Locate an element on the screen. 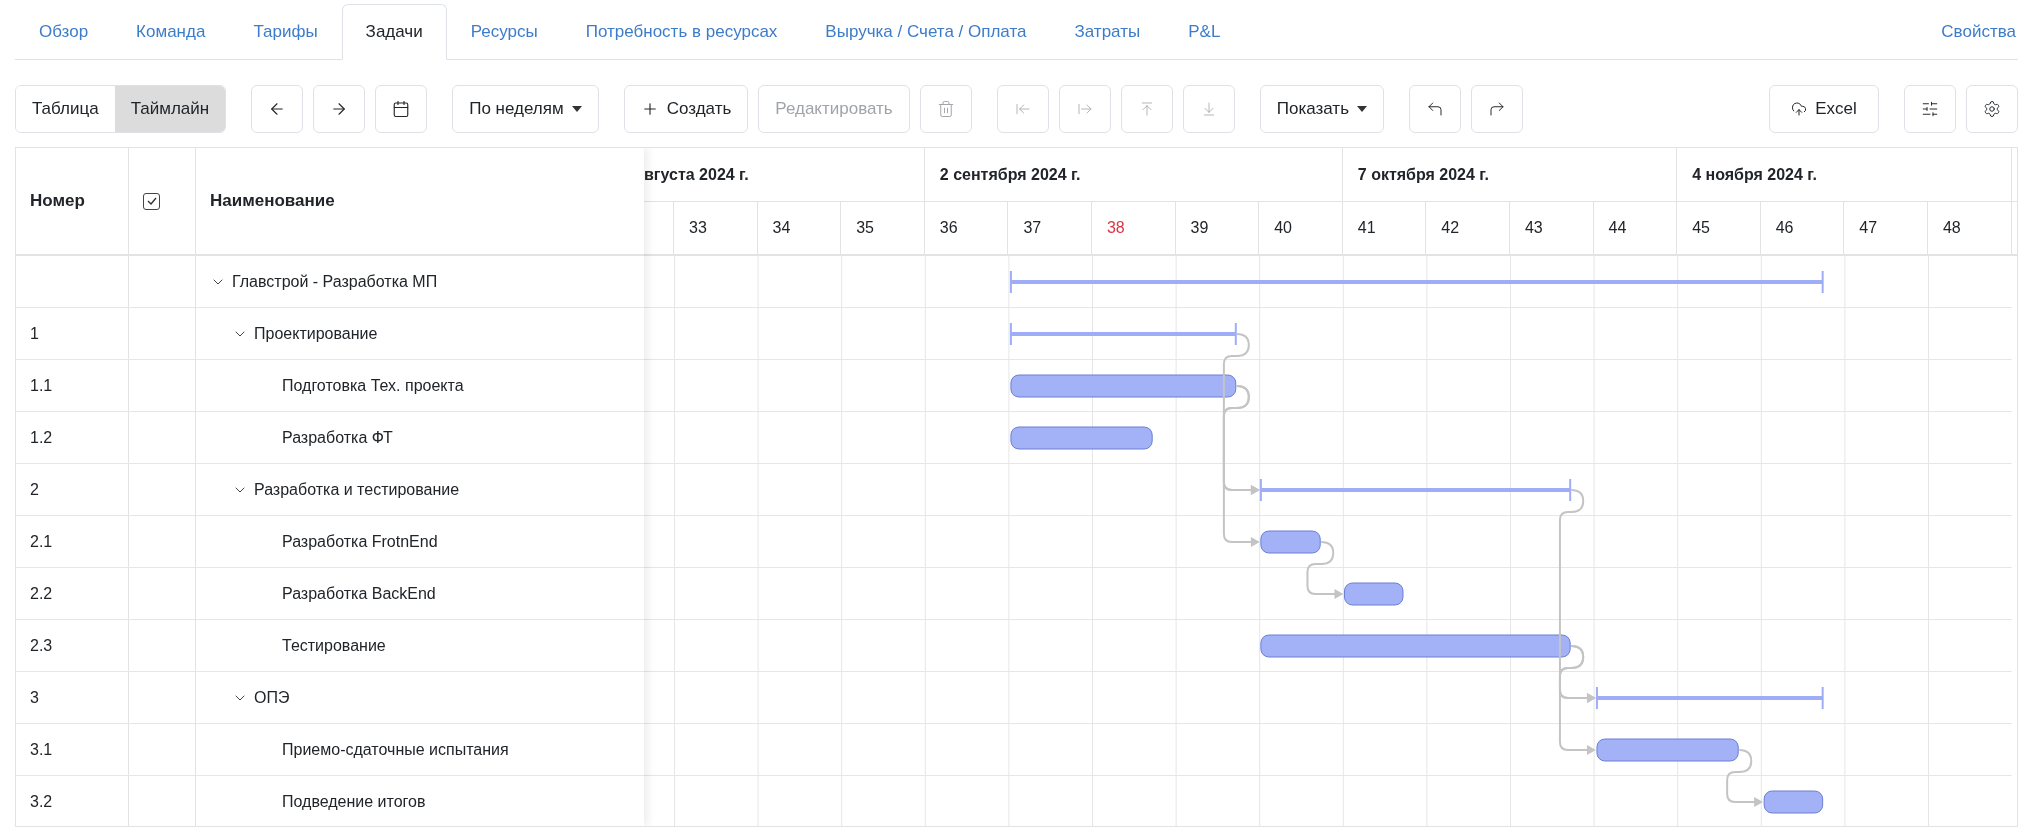 This screenshot has height=827, width=2029. header-checkbox is located at coordinates (151, 201).